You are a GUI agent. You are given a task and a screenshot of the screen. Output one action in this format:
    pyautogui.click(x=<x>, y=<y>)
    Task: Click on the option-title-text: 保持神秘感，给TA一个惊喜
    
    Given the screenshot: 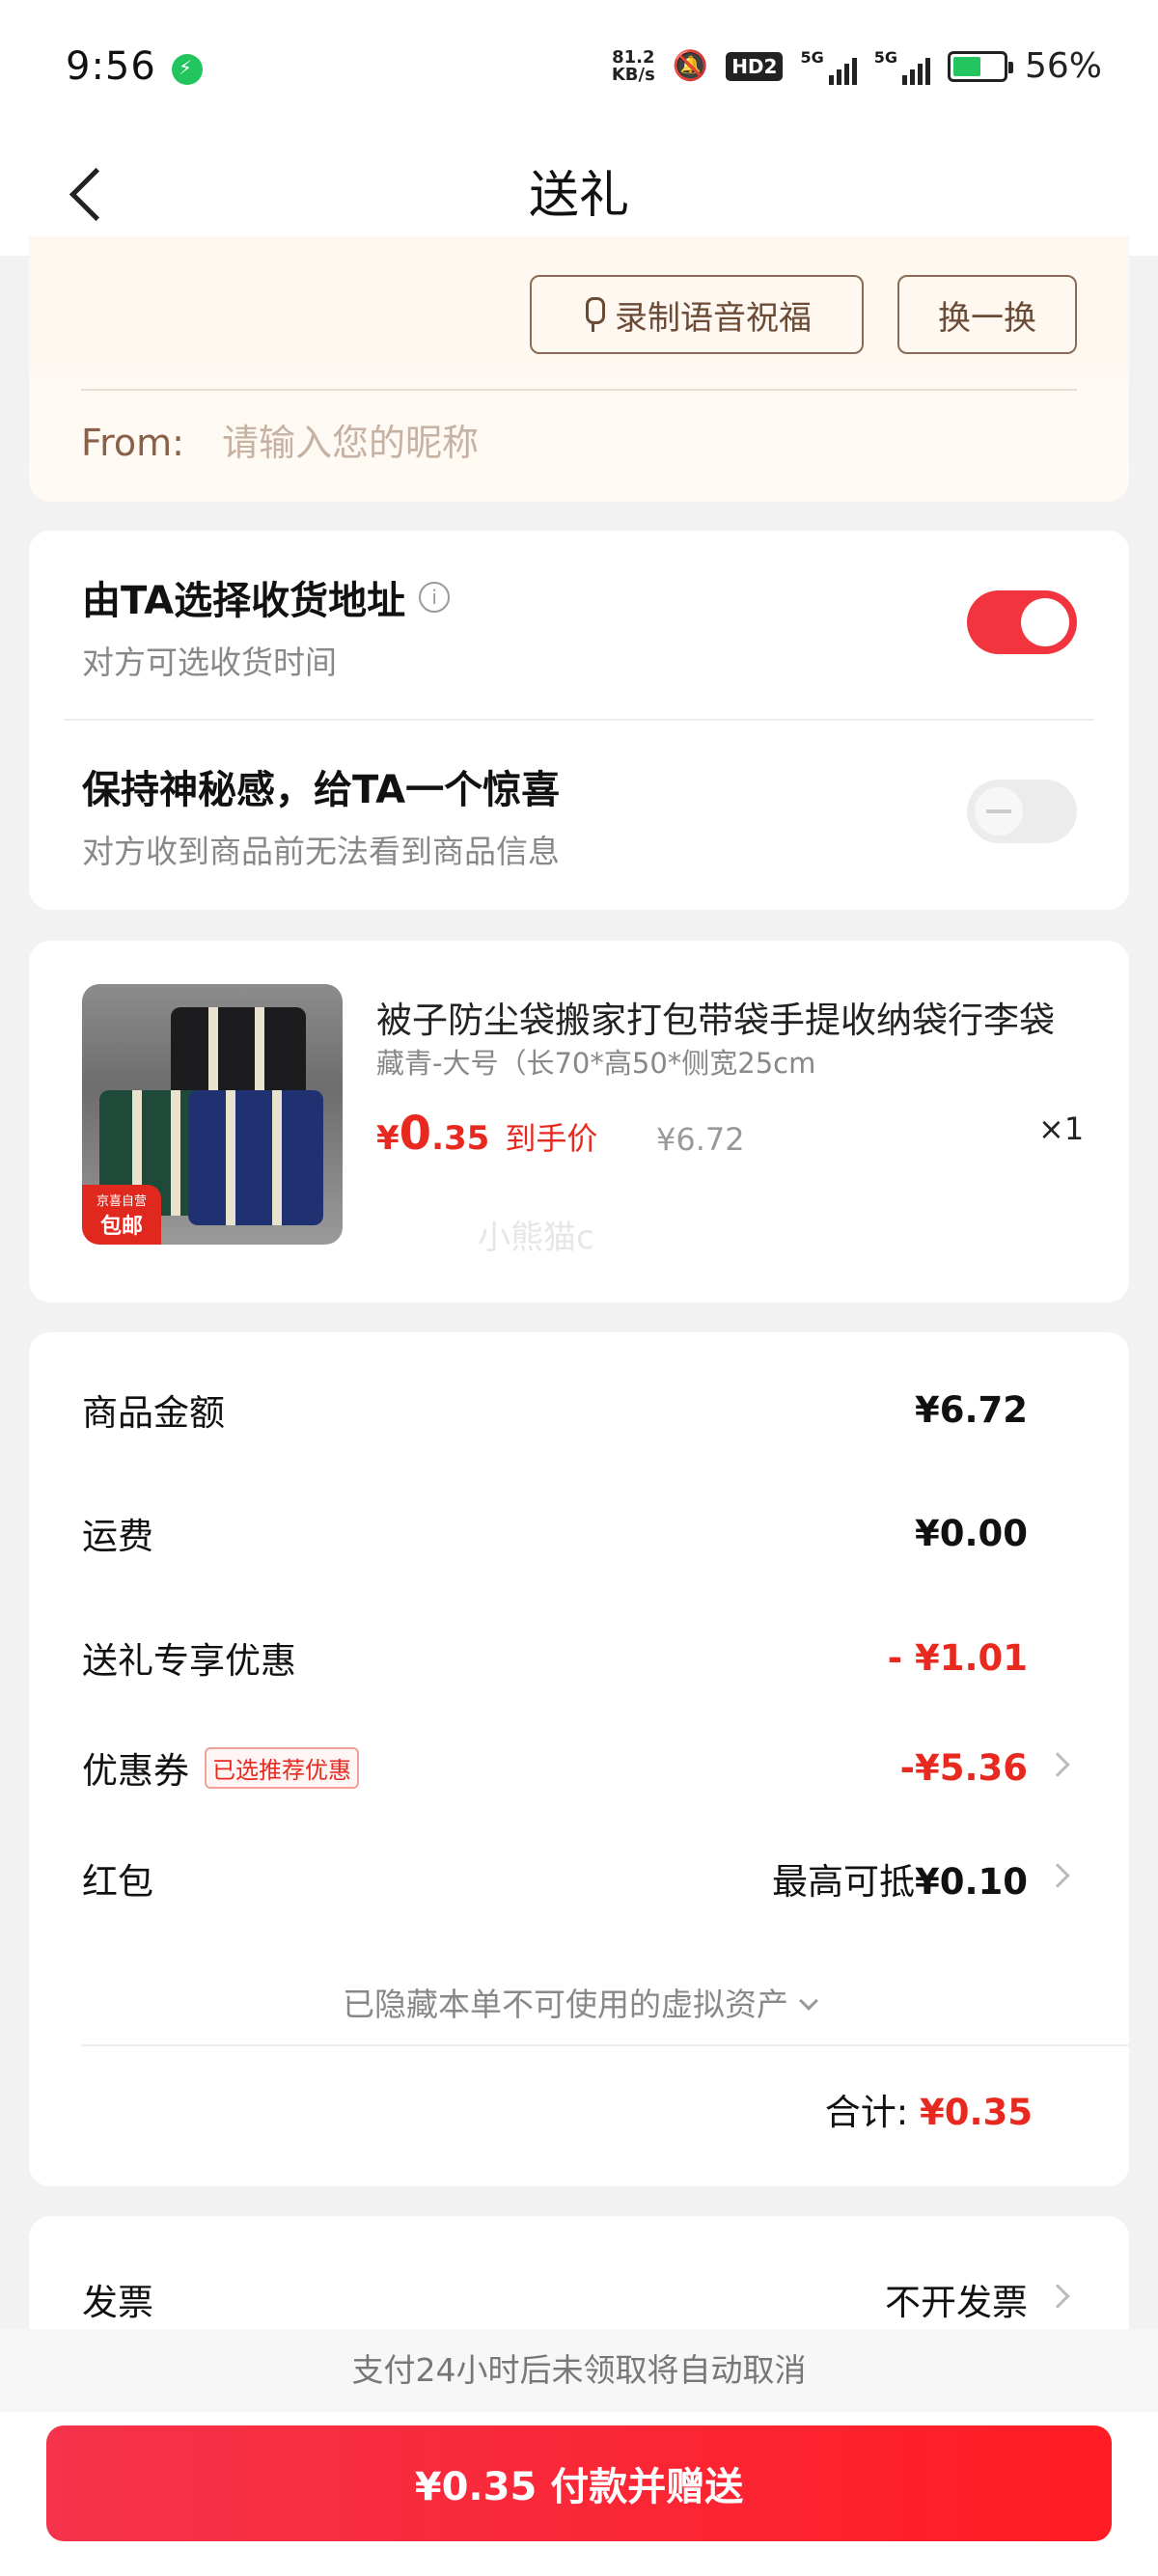 What is the action you would take?
    pyautogui.click(x=321, y=790)
    